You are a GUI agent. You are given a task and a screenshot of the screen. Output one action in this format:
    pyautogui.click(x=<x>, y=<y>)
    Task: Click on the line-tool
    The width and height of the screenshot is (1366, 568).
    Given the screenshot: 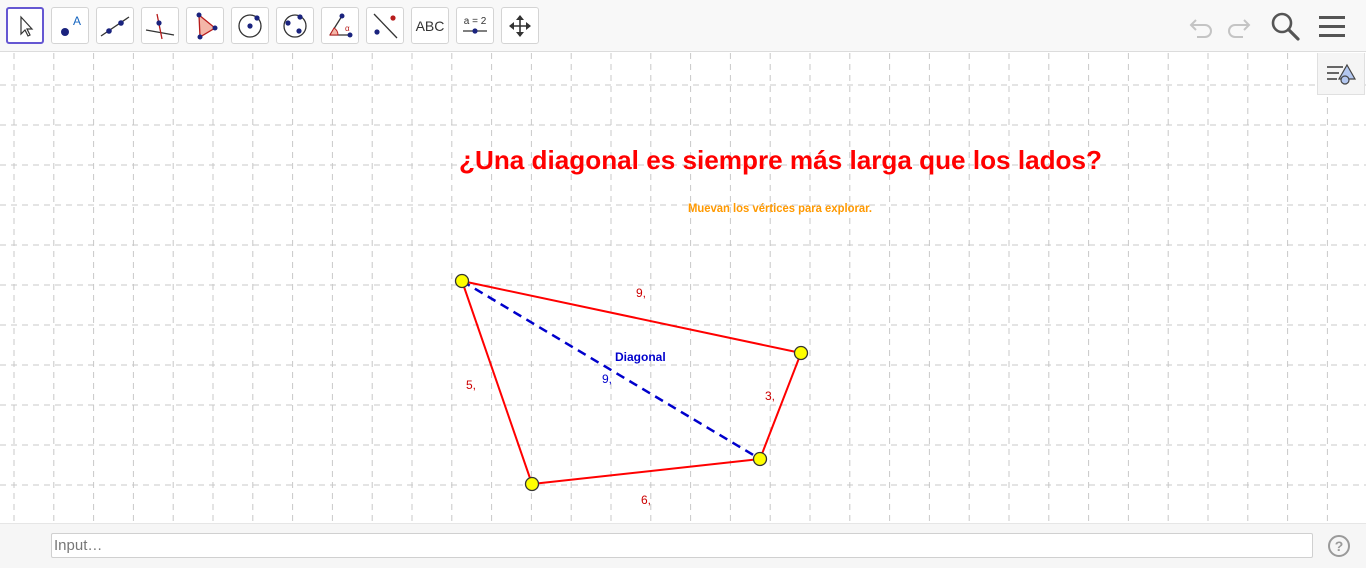 What is the action you would take?
    pyautogui.click(x=115, y=25)
    